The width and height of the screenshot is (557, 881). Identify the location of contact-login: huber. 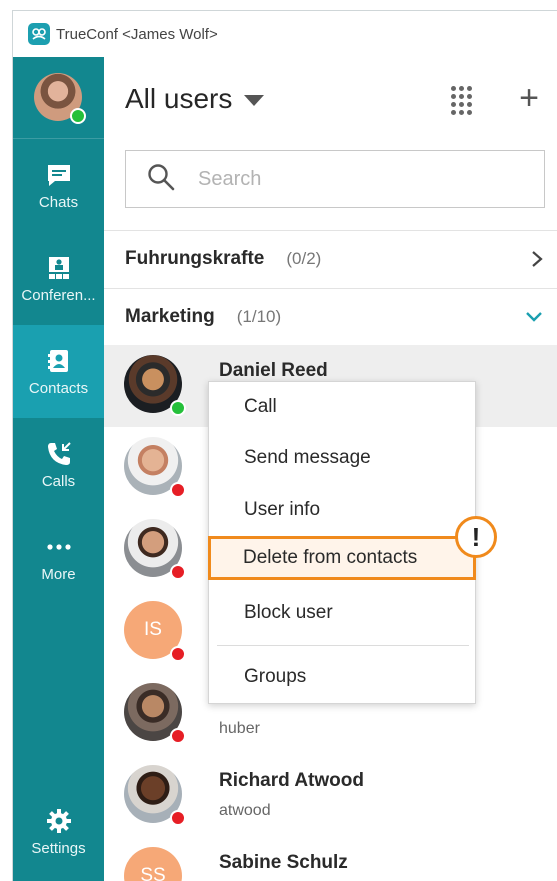
(239, 728).